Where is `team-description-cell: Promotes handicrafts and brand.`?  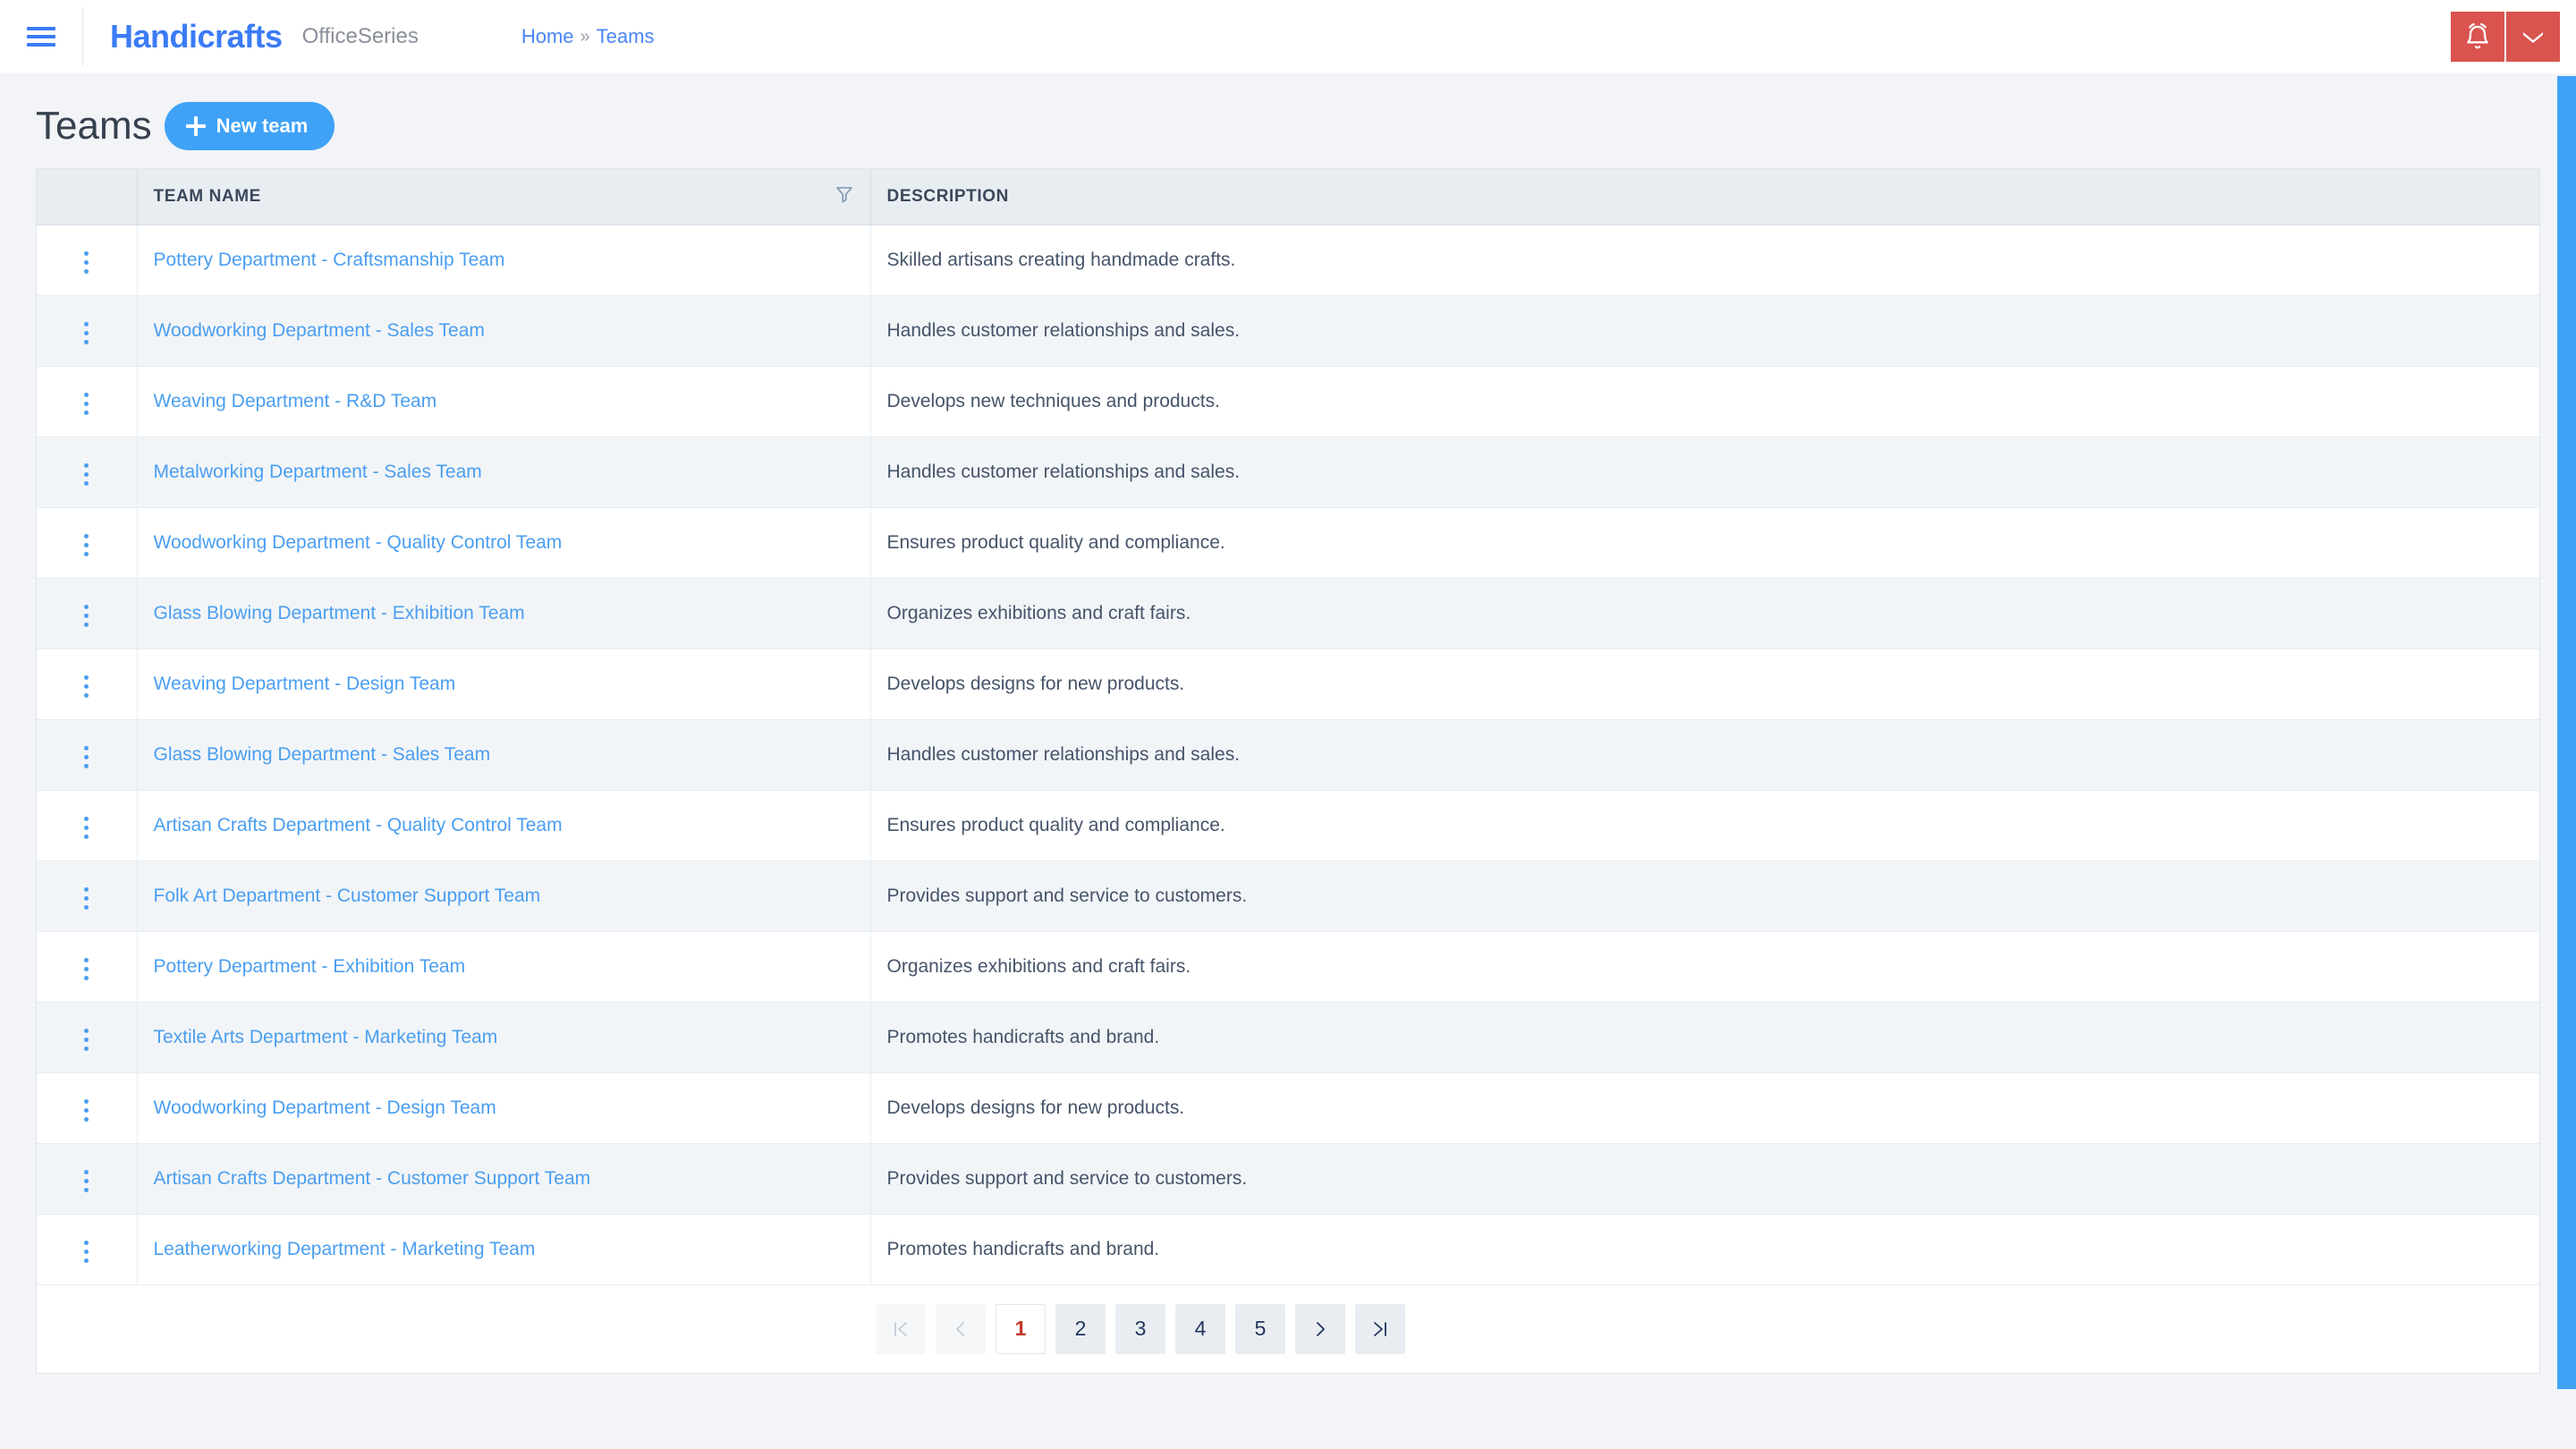
team-description-cell: Promotes handicrafts and brand. is located at coordinates (1704, 1037).